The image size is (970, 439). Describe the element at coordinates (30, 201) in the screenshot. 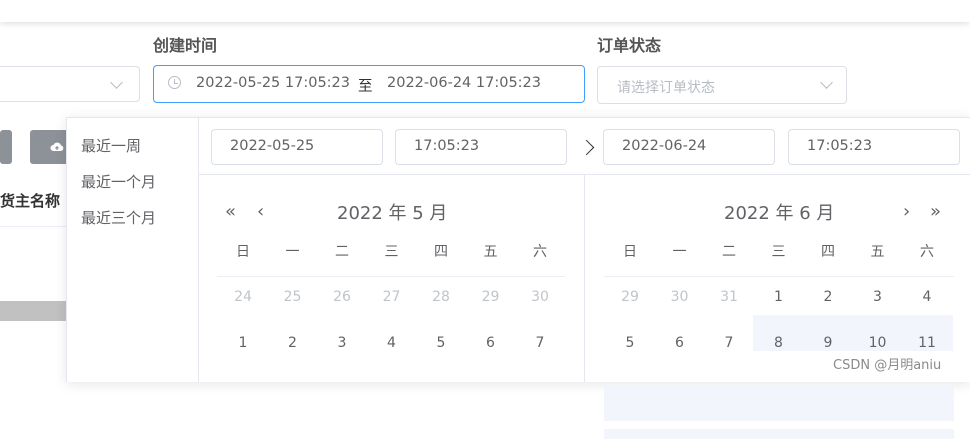

I see `column-header-owner-name: 货主名称` at that location.